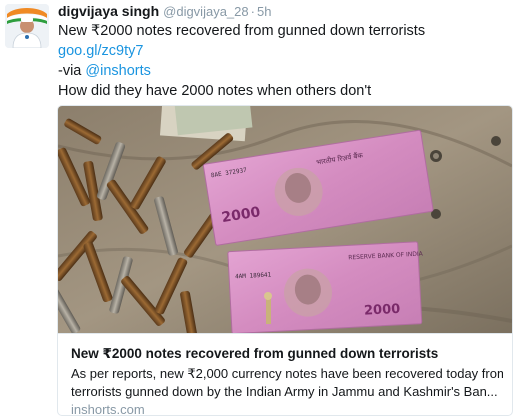 The height and width of the screenshot is (416, 518). I want to click on tweet-header: digvijaya singh @digvijaya_28 · 5h, so click(164, 11).